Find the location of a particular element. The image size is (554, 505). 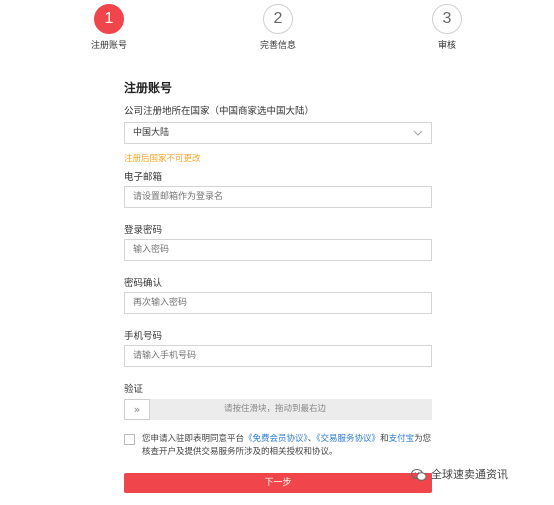

confirm-password-field is located at coordinates (278, 303).